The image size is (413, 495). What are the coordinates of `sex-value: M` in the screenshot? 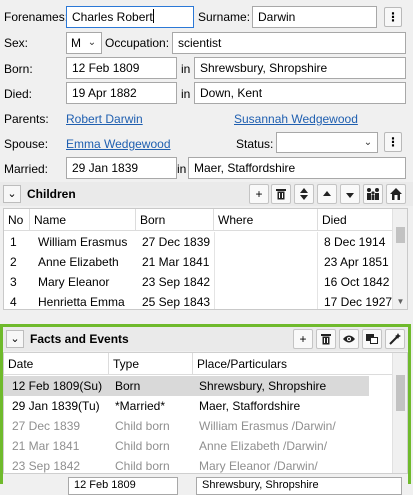 It's located at (76, 43).